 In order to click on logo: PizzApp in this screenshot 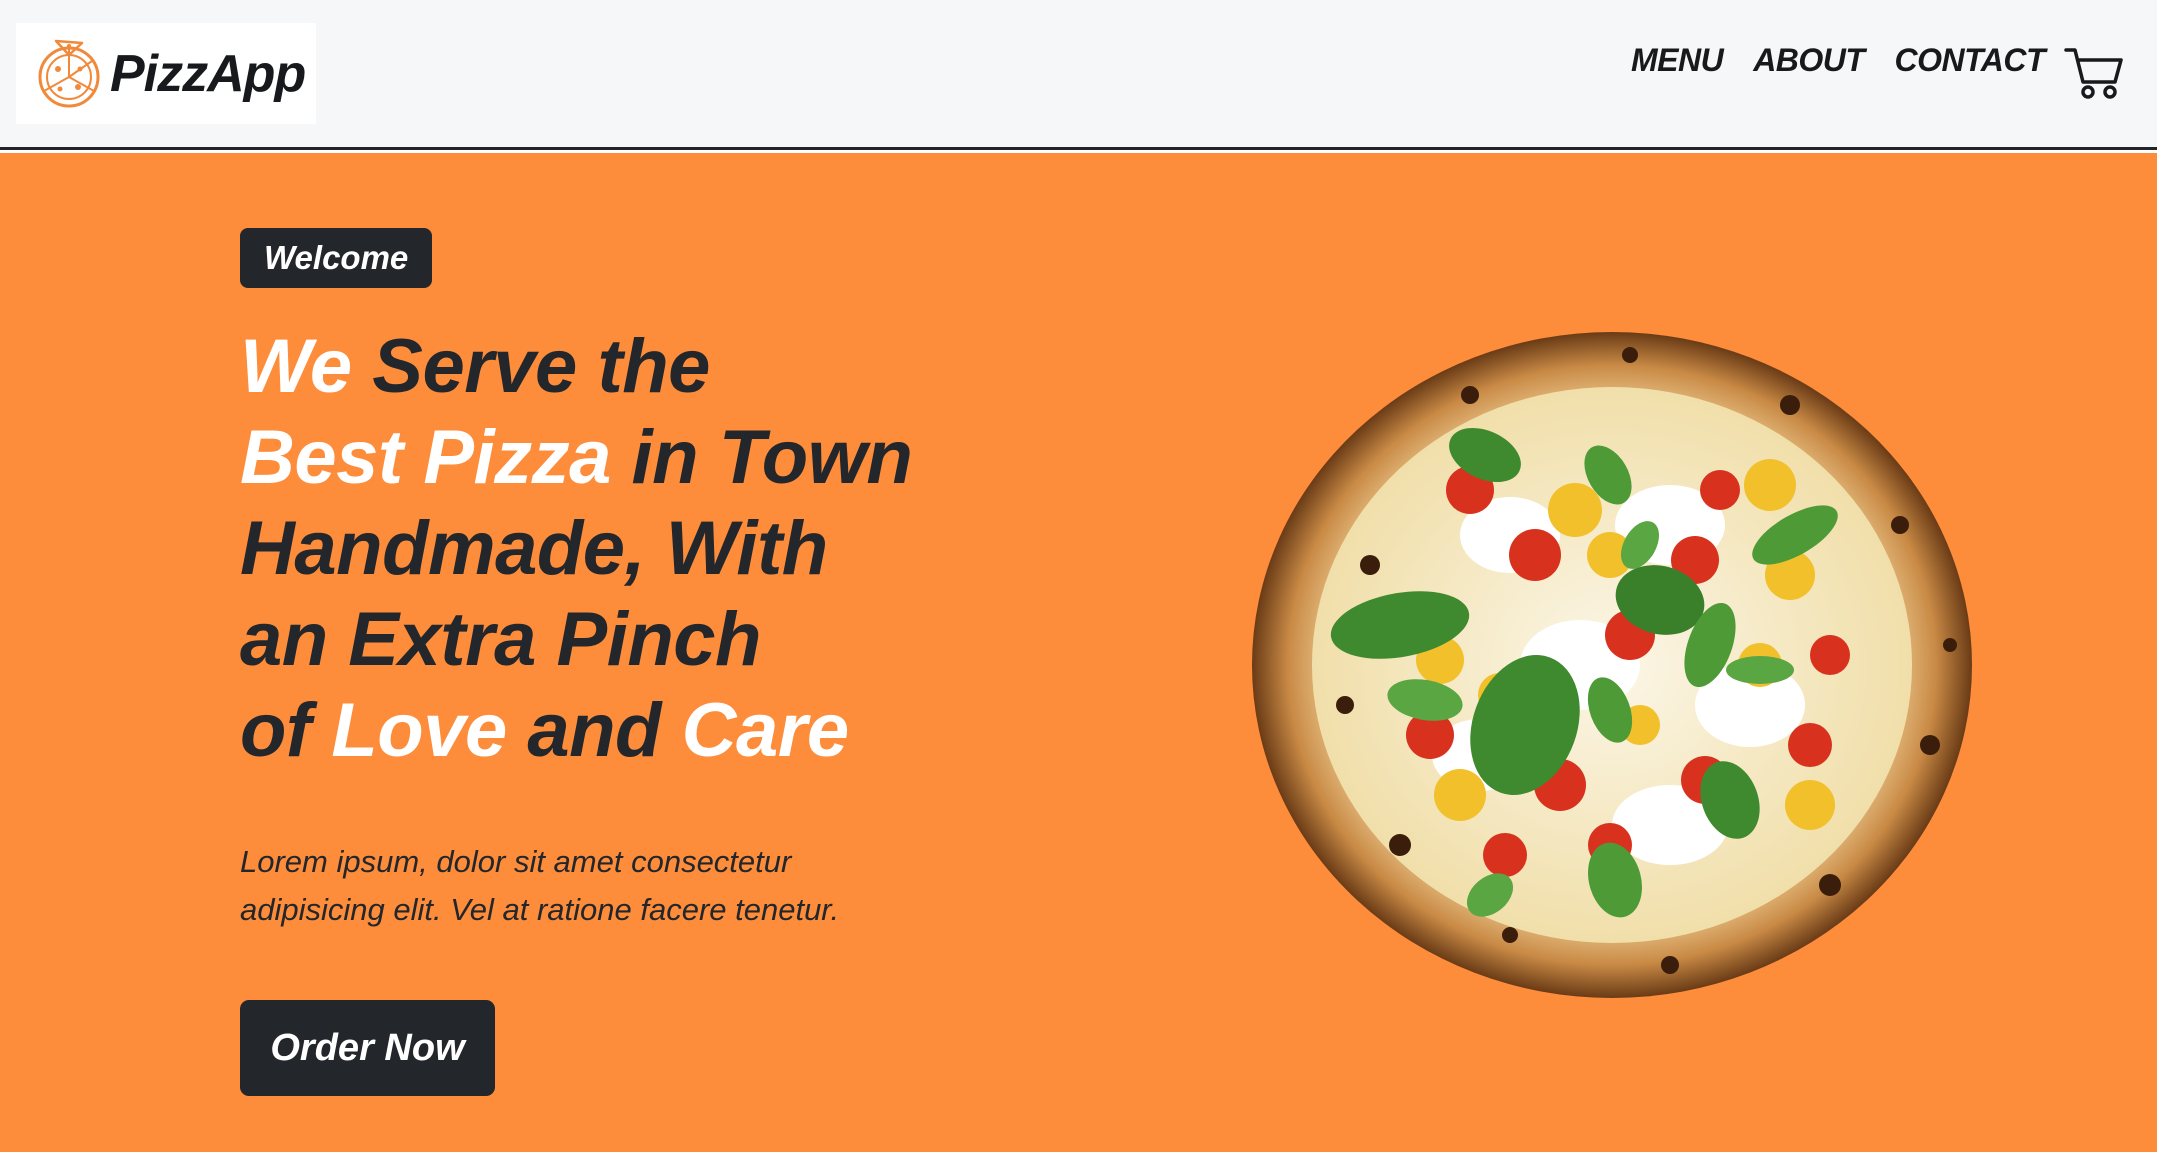, I will do `click(166, 73)`.